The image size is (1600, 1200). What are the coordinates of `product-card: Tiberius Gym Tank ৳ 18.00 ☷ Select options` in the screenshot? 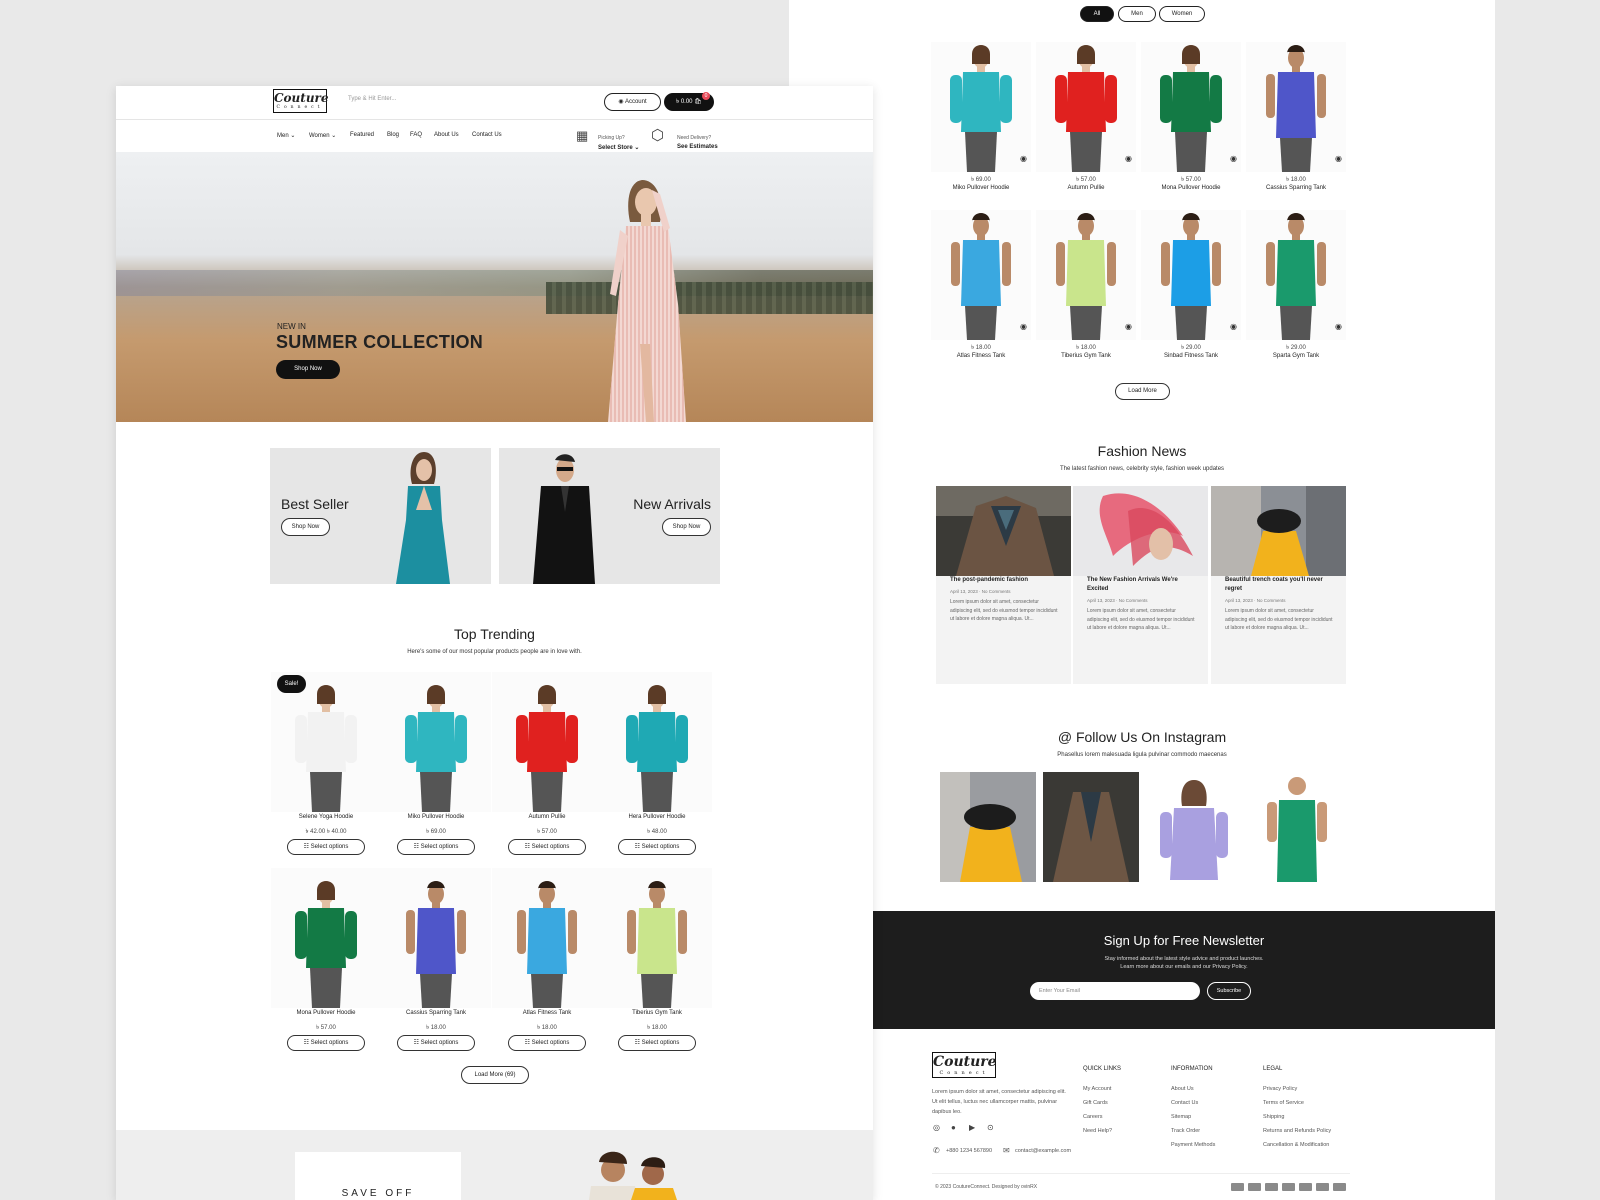 It's located at (657, 962).